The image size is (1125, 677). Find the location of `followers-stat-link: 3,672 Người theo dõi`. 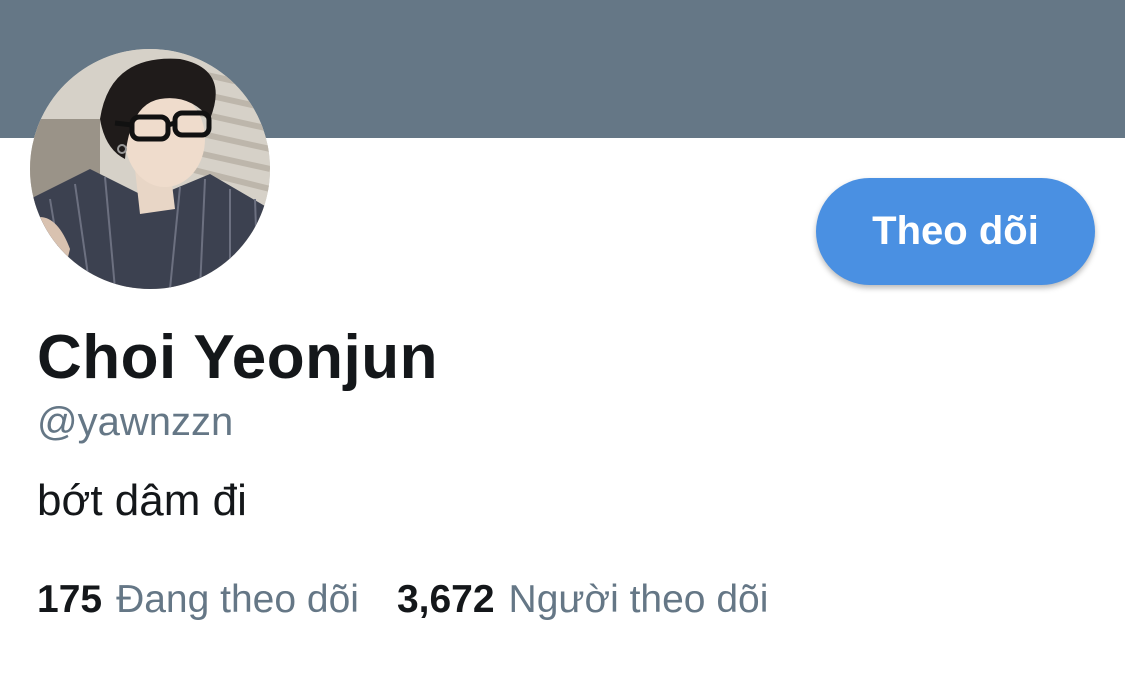

followers-stat-link: 3,672 Người theo dõi is located at coordinates (582, 600).